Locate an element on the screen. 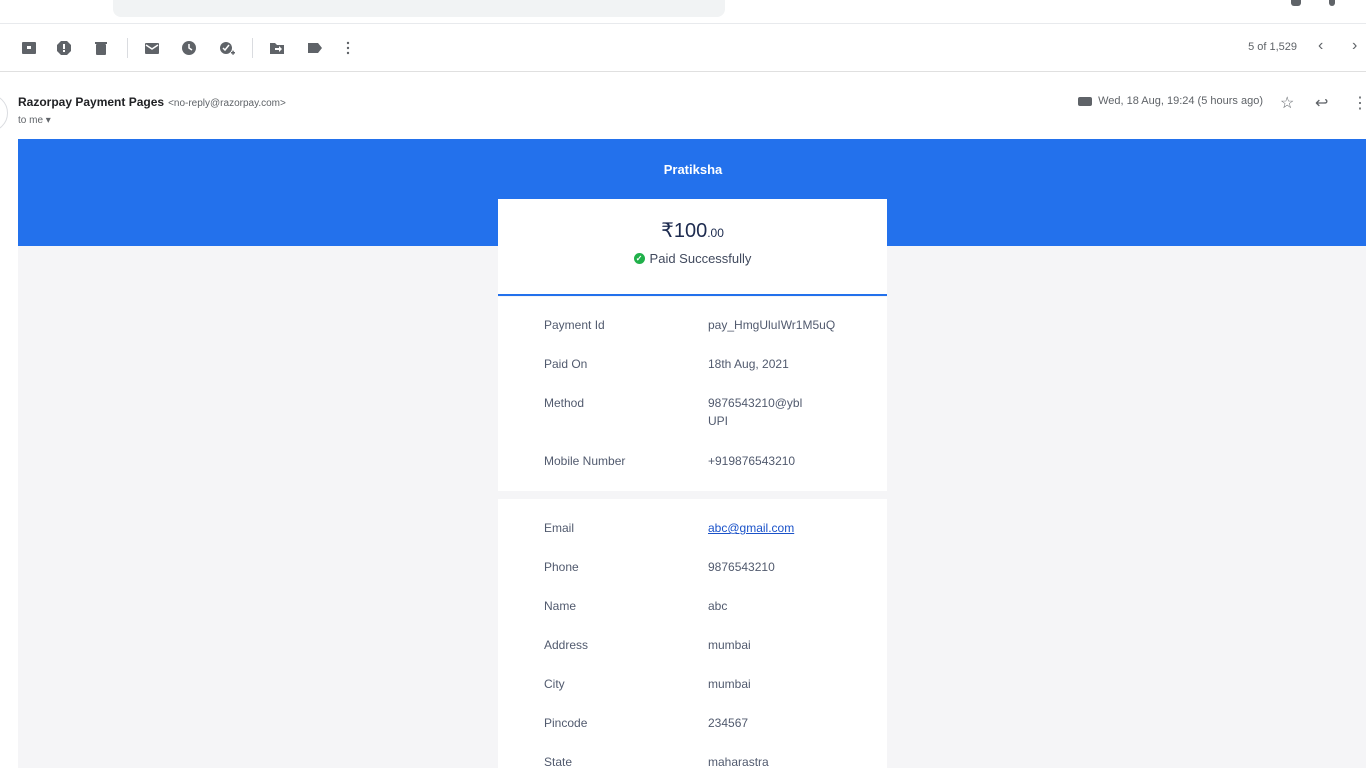  success-check-icon: ✓ is located at coordinates (639, 258).